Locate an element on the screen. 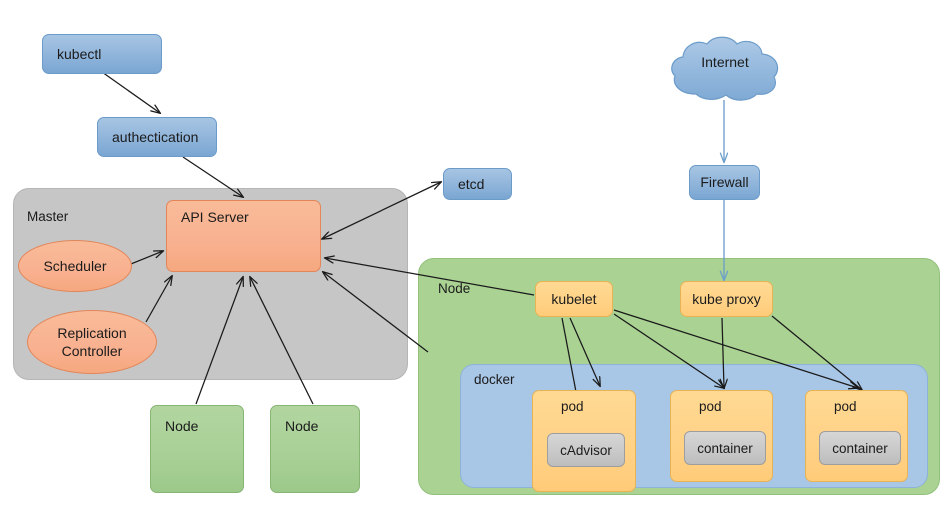  node-box-1-label: Node is located at coordinates (182, 426).